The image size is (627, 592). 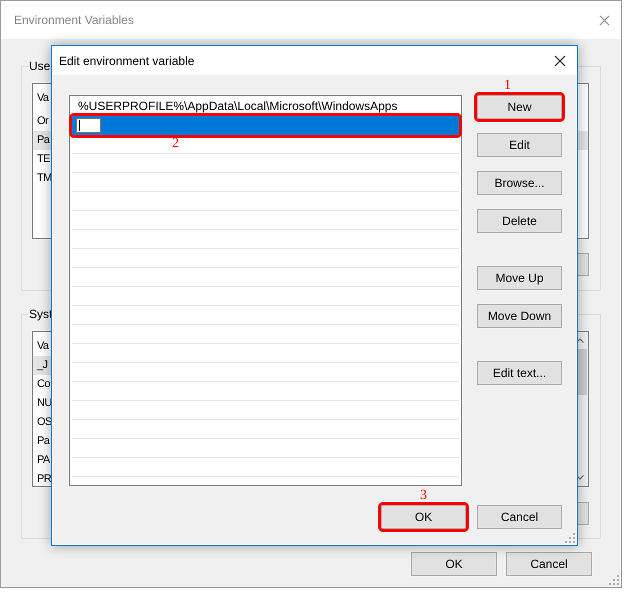 I want to click on dialog-title: Edit environment variable, so click(x=126, y=61).